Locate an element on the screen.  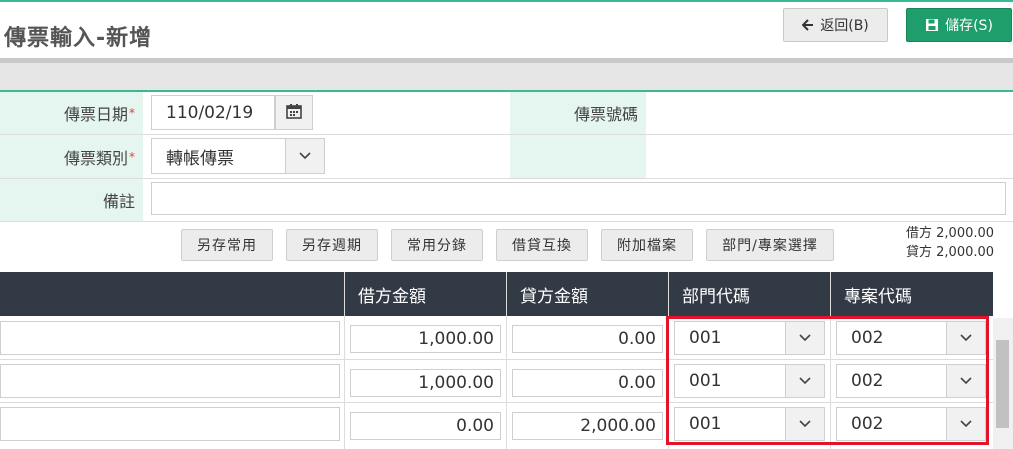
note-label: 備註 is located at coordinates (71, 200).